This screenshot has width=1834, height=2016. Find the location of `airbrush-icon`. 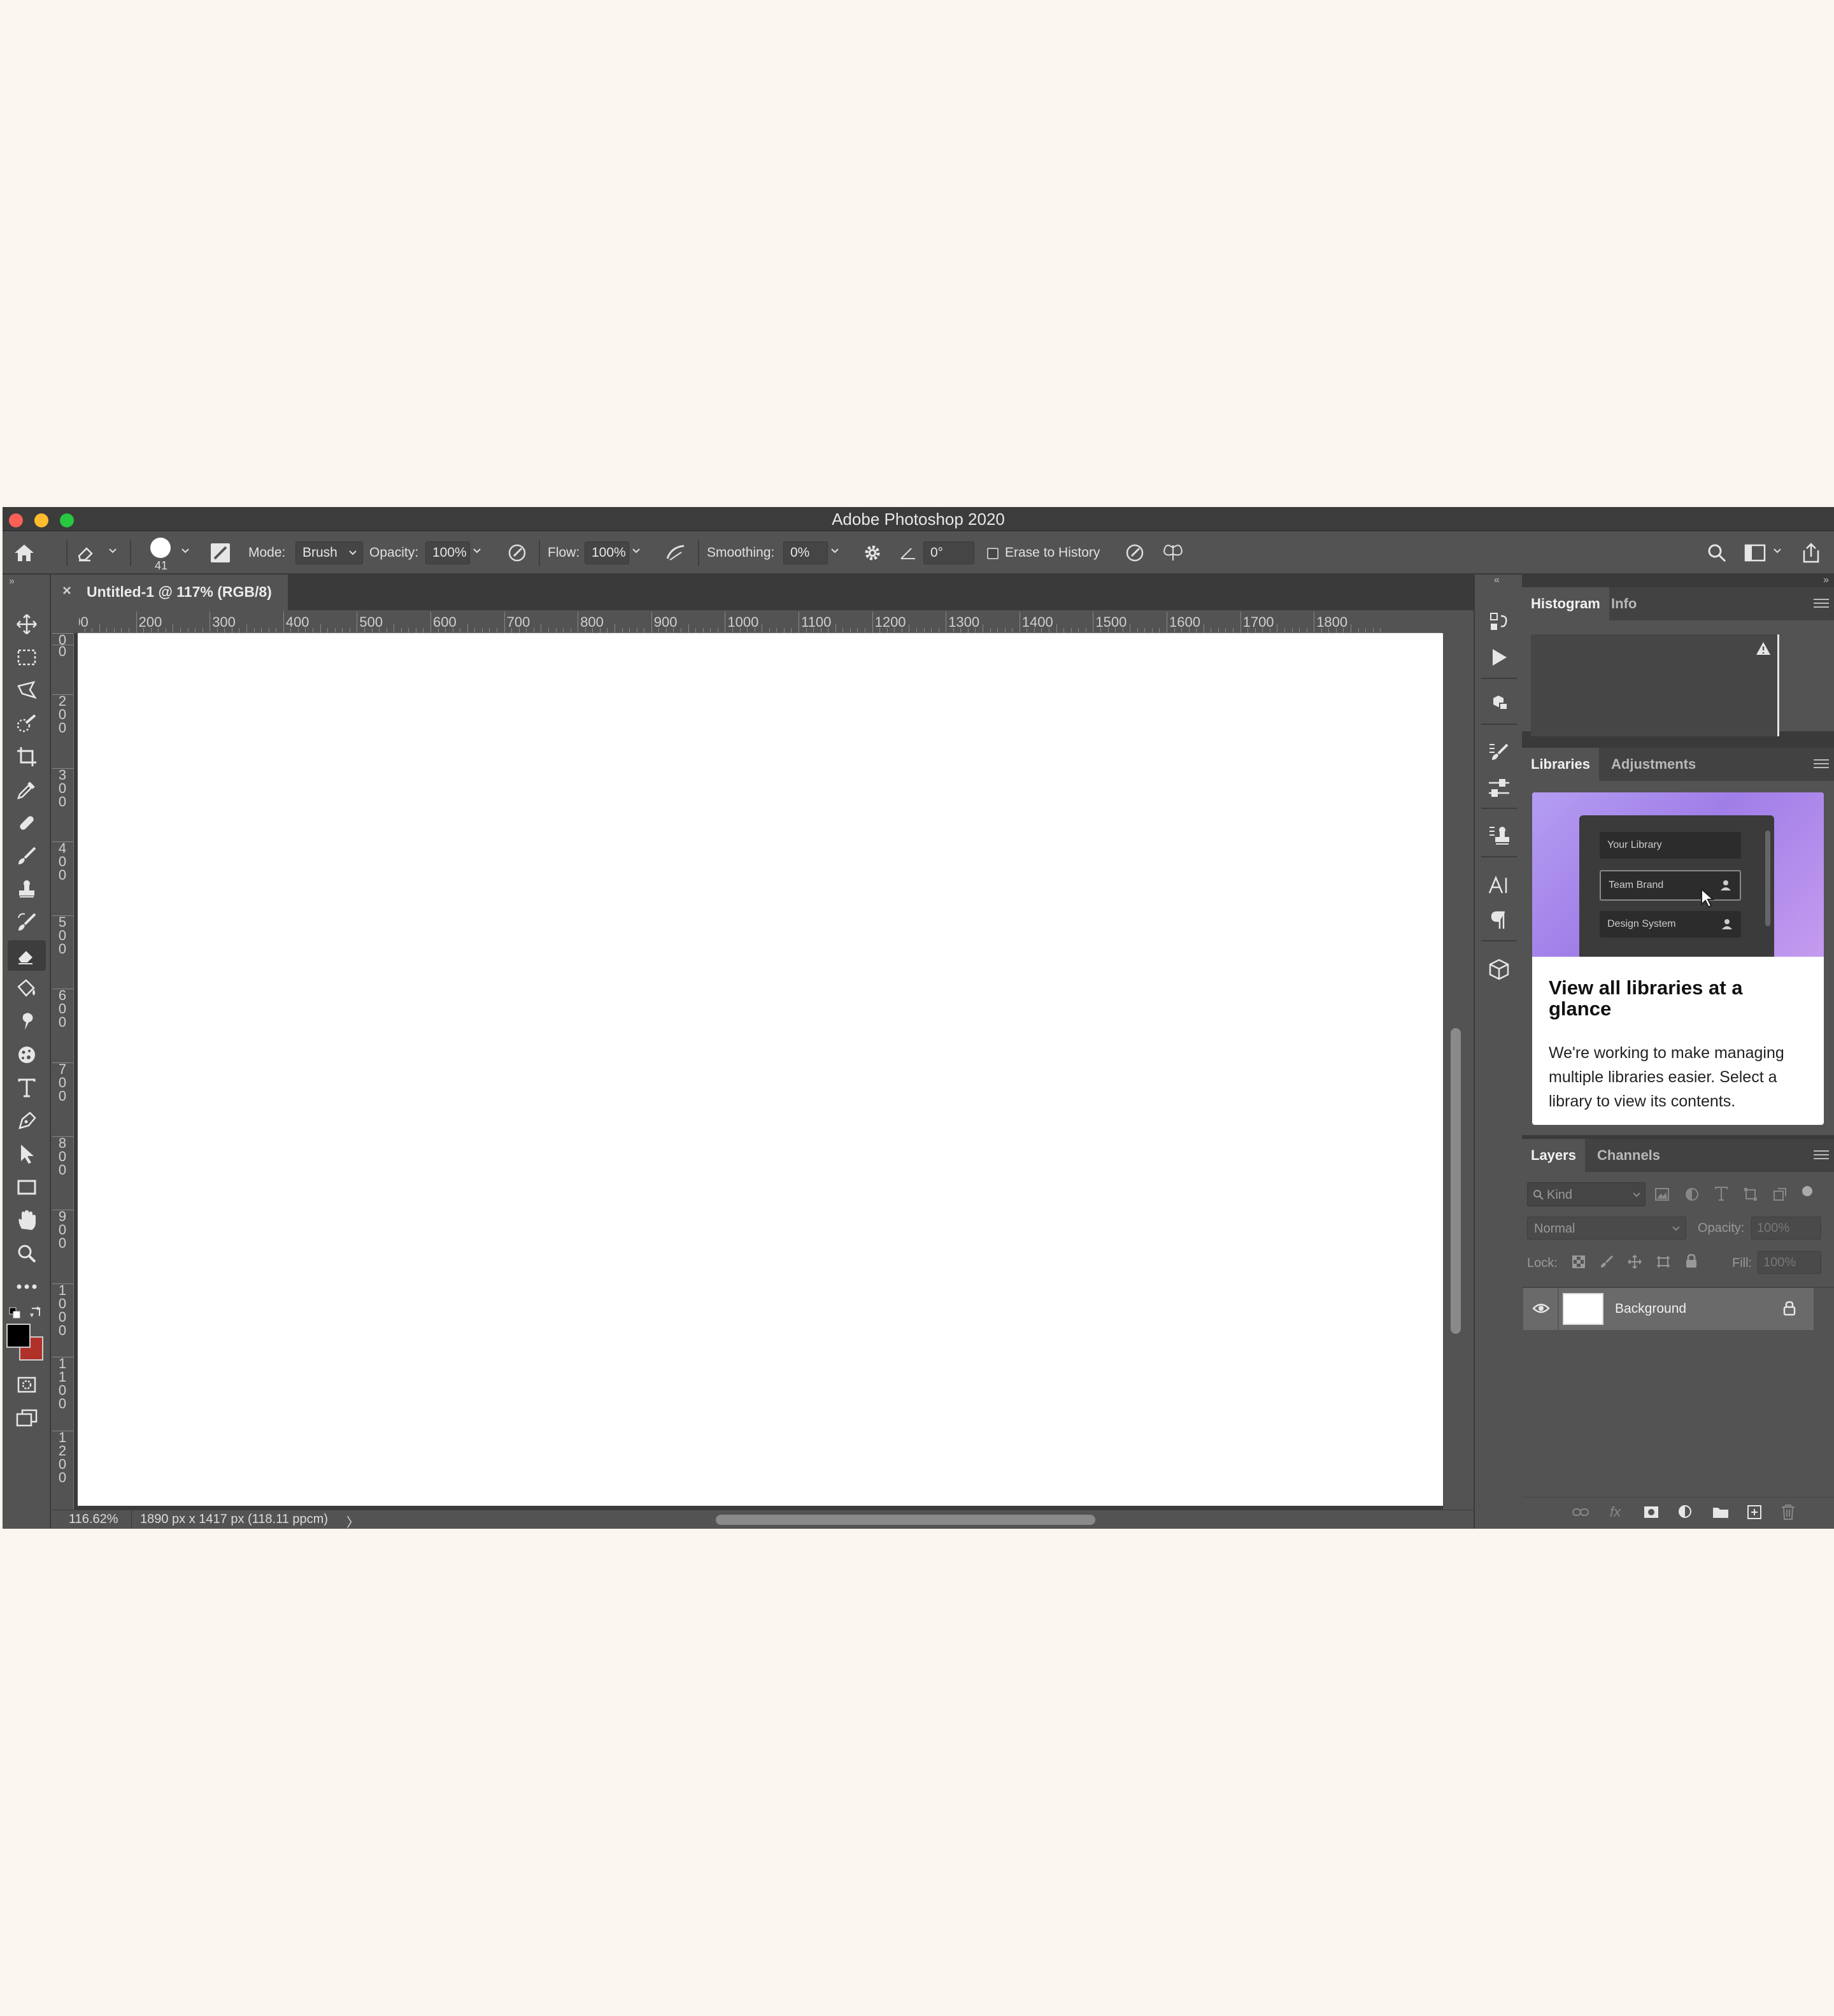

airbrush-icon is located at coordinates (676, 553).